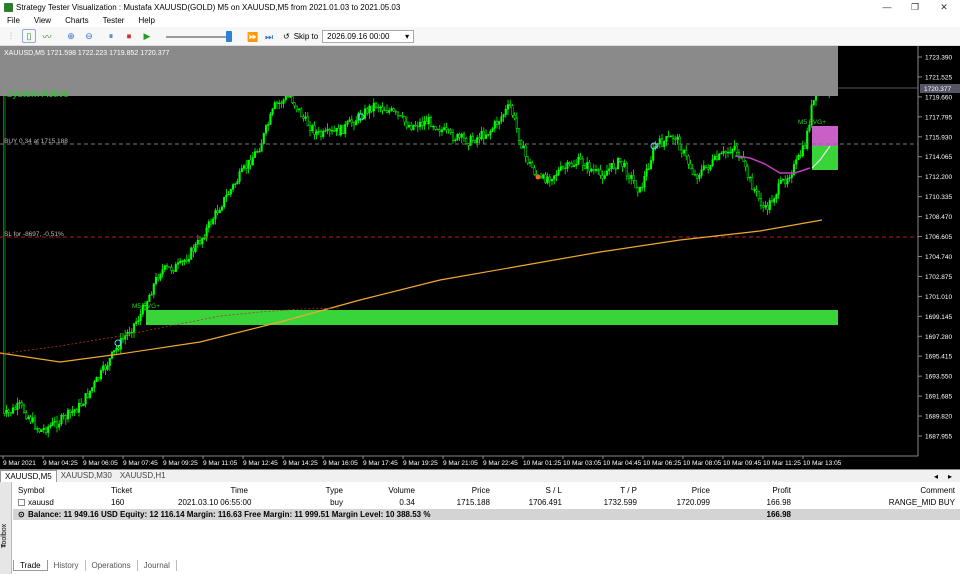 The image size is (960, 574). Describe the element at coordinates (368, 36) in the screenshot. I see `skip-date-field: 2026.09.16 00:00 ▾` at that location.